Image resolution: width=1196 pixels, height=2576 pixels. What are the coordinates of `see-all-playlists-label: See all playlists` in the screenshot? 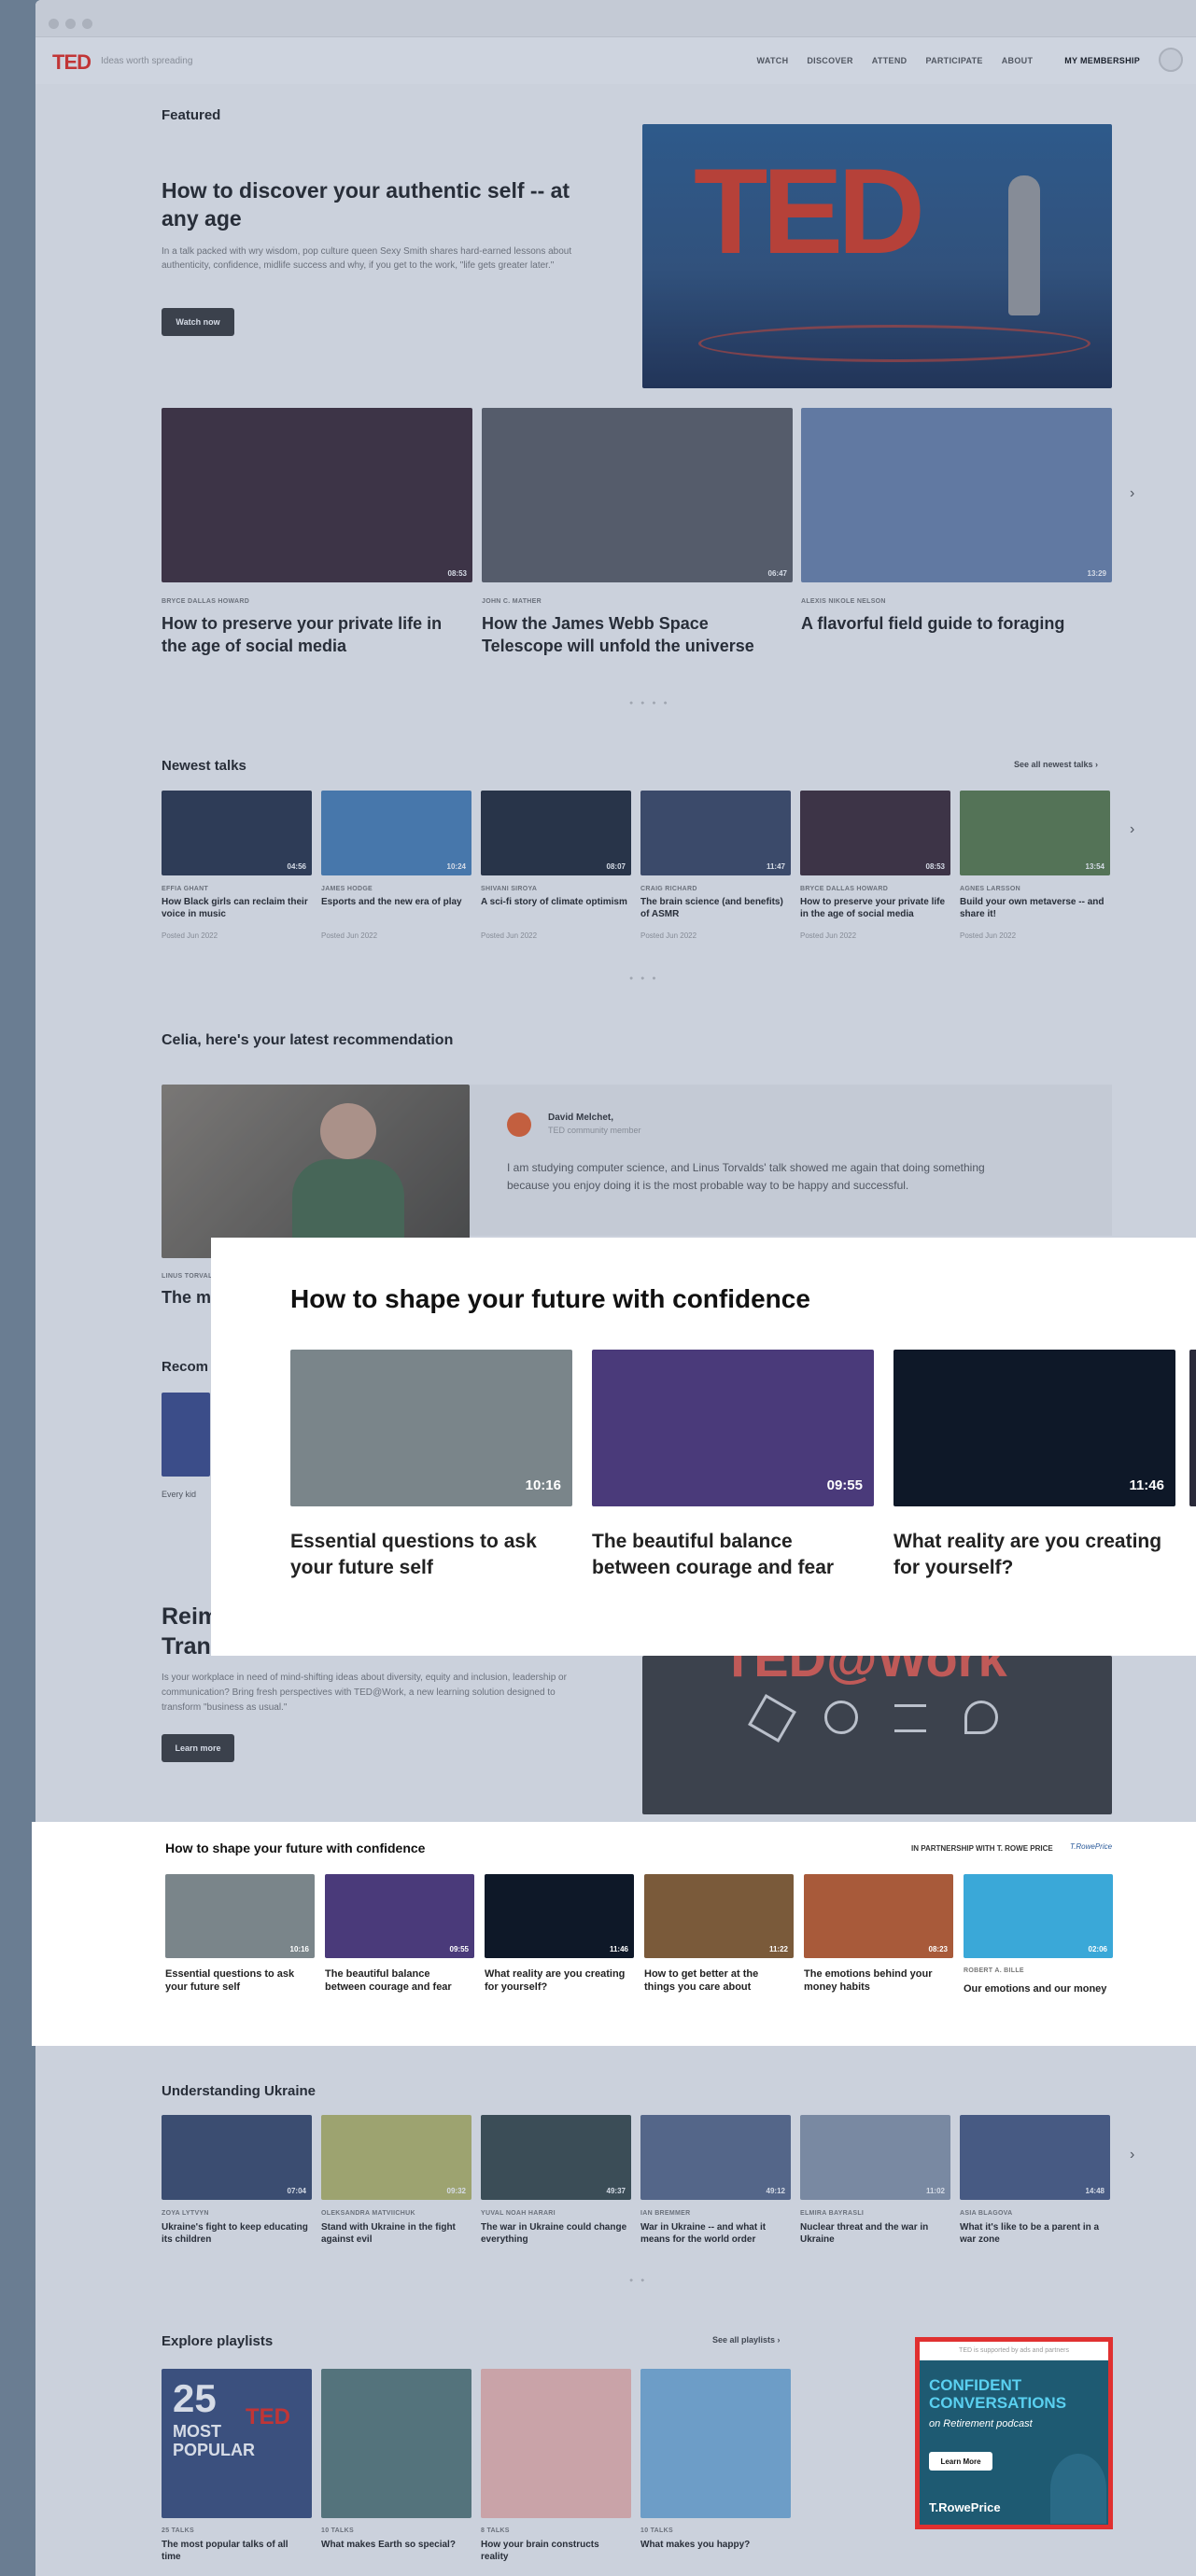 It's located at (744, 2340).